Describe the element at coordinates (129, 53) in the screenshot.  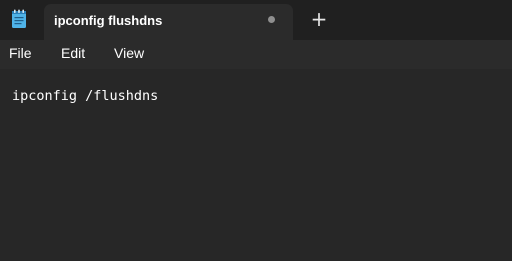
I see `menu-view: View` at that location.